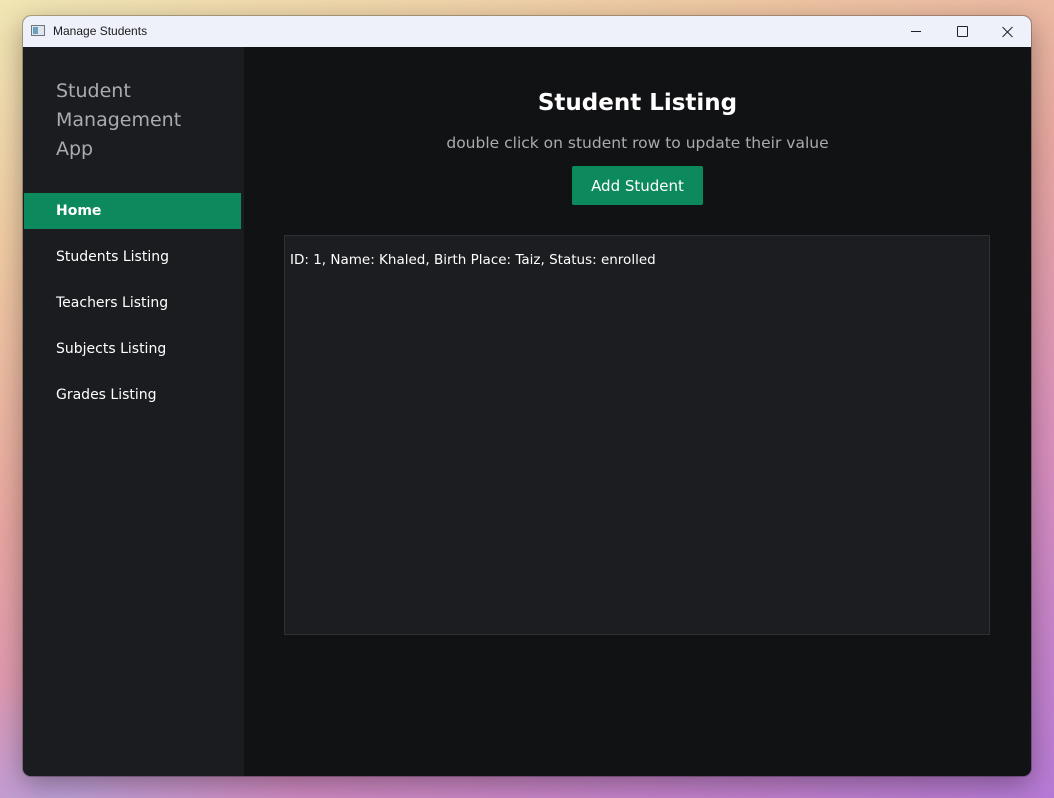 This screenshot has width=1054, height=798. What do you see at coordinates (100, 31) in the screenshot?
I see `window-title: Manage Students` at bounding box center [100, 31].